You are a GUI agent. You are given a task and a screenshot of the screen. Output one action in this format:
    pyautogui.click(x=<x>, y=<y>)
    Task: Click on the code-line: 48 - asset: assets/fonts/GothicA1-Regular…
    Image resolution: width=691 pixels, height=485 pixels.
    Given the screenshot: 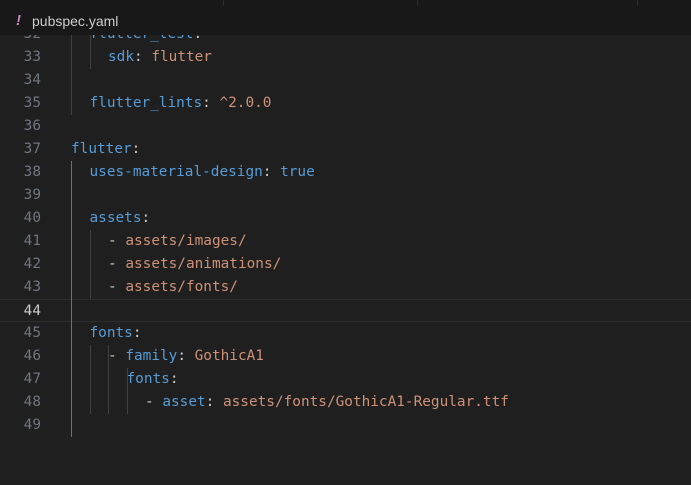 What is the action you would take?
    pyautogui.click(x=345, y=402)
    